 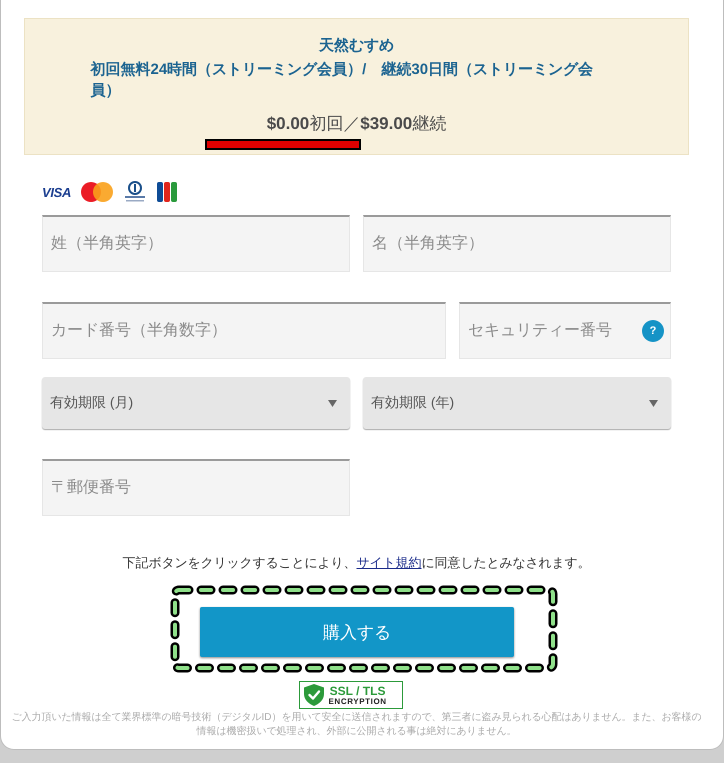 What do you see at coordinates (357, 632) in the screenshot?
I see `purchase-button: 購入する` at bounding box center [357, 632].